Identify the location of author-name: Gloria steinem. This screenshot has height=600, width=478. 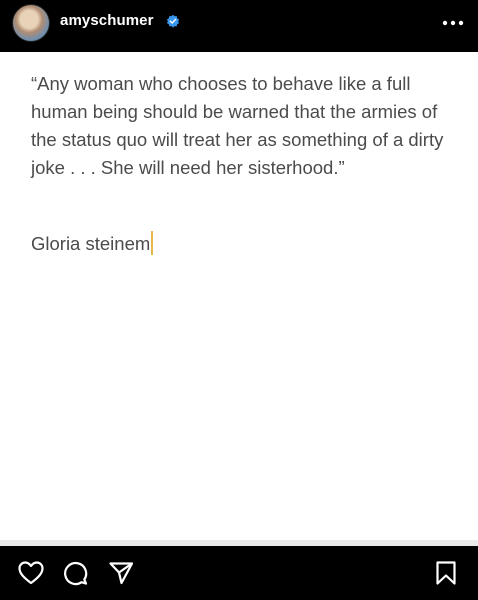
(91, 243).